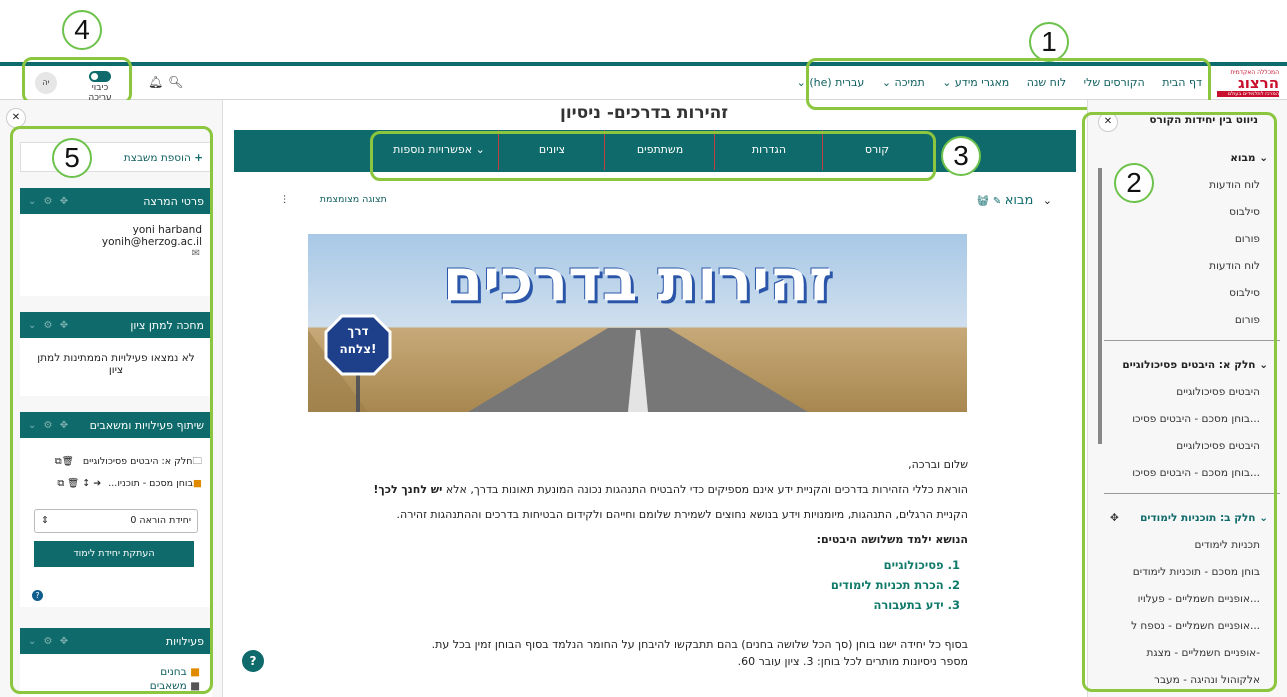  Describe the element at coordinates (408, 489) in the screenshot. I see `paragraph-bold: יש לחנך לכך!` at that location.